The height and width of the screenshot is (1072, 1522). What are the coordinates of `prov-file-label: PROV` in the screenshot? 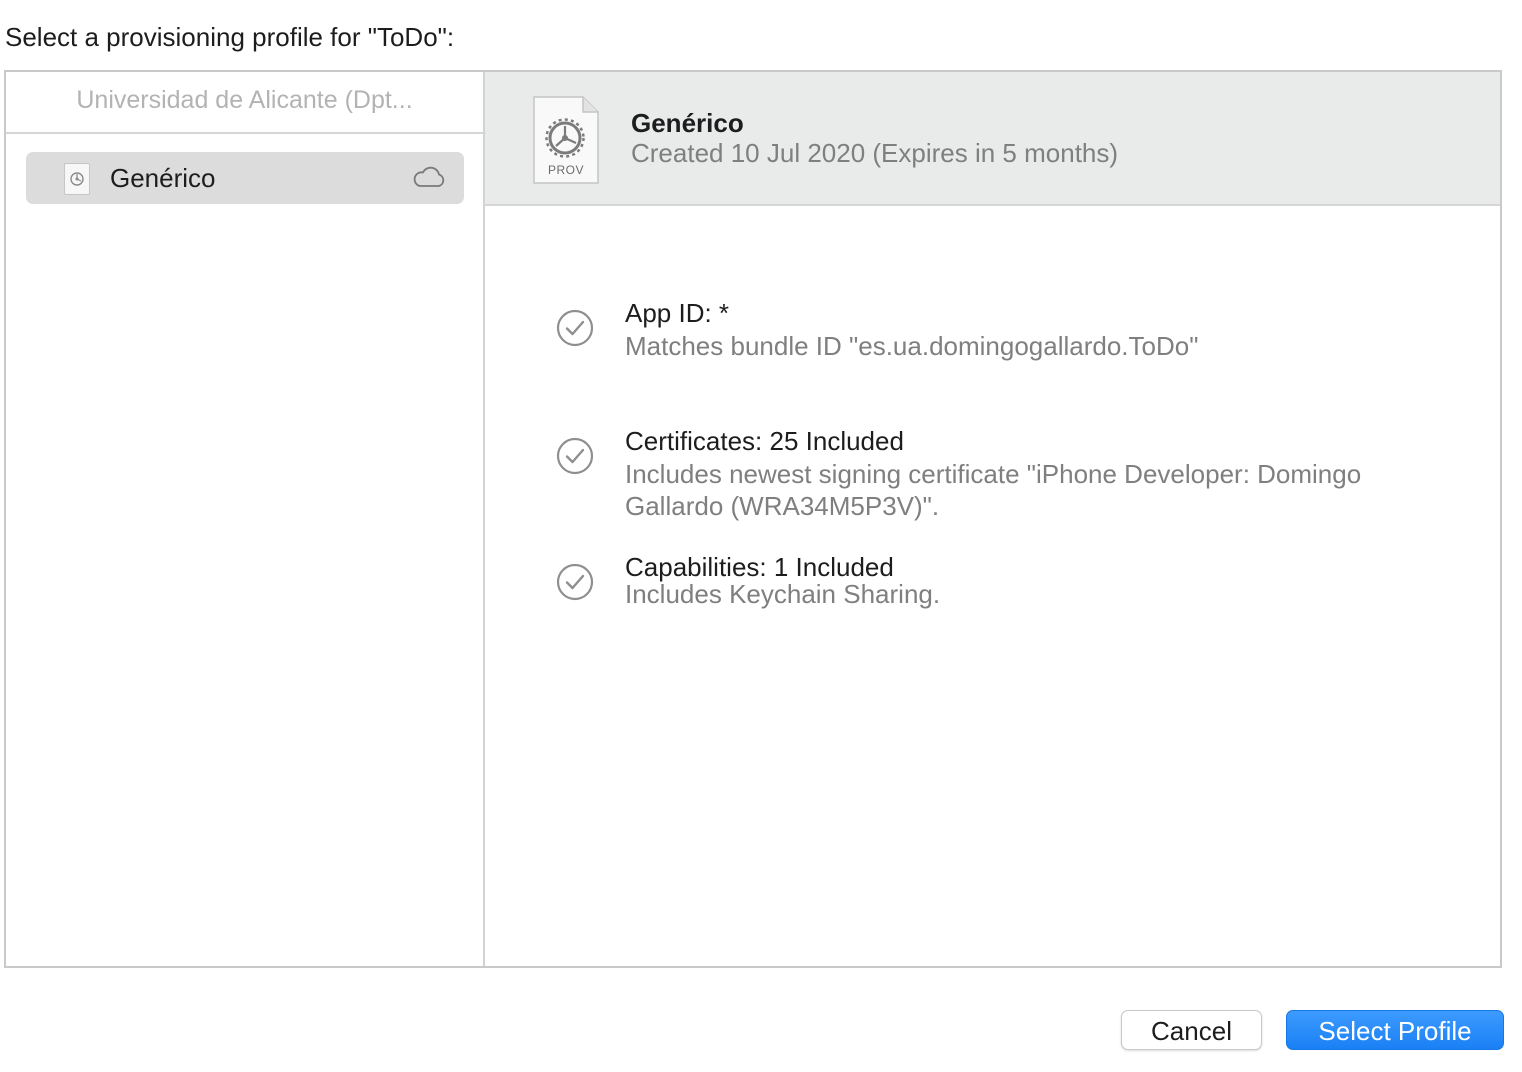 It's located at (565, 170).